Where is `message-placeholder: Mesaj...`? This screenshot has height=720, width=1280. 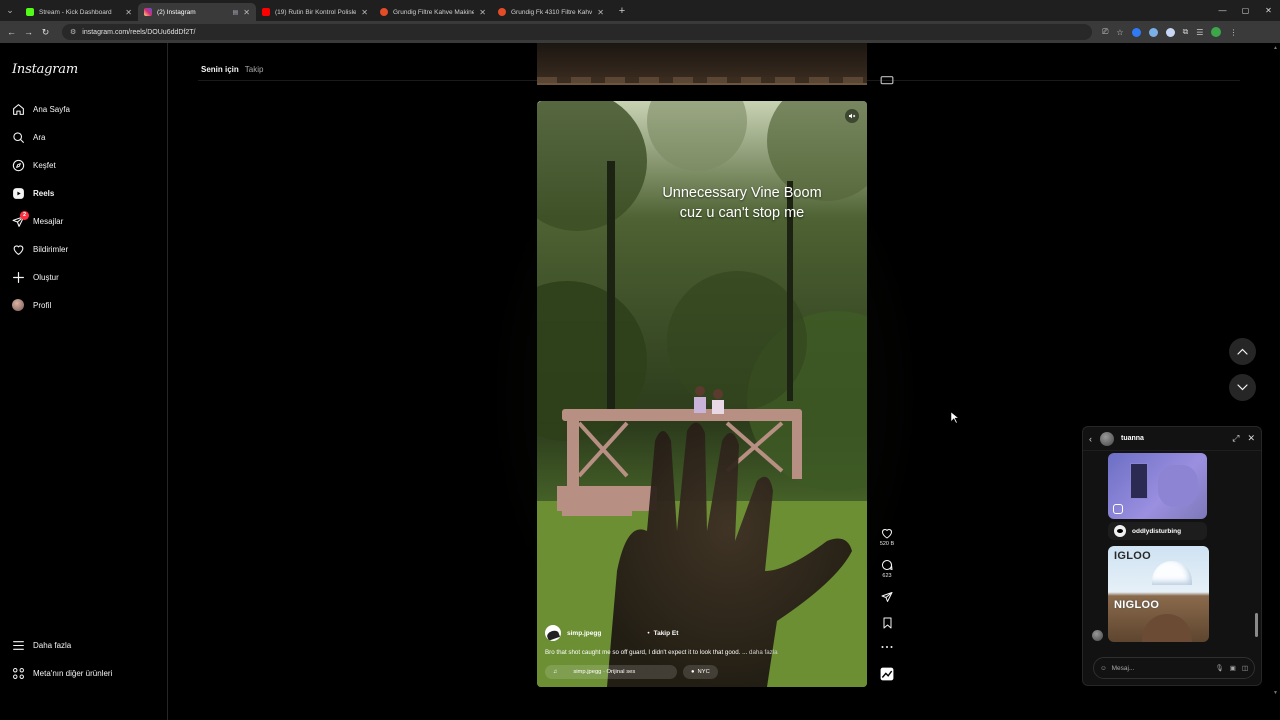 message-placeholder: Mesaj... is located at coordinates (1123, 668).